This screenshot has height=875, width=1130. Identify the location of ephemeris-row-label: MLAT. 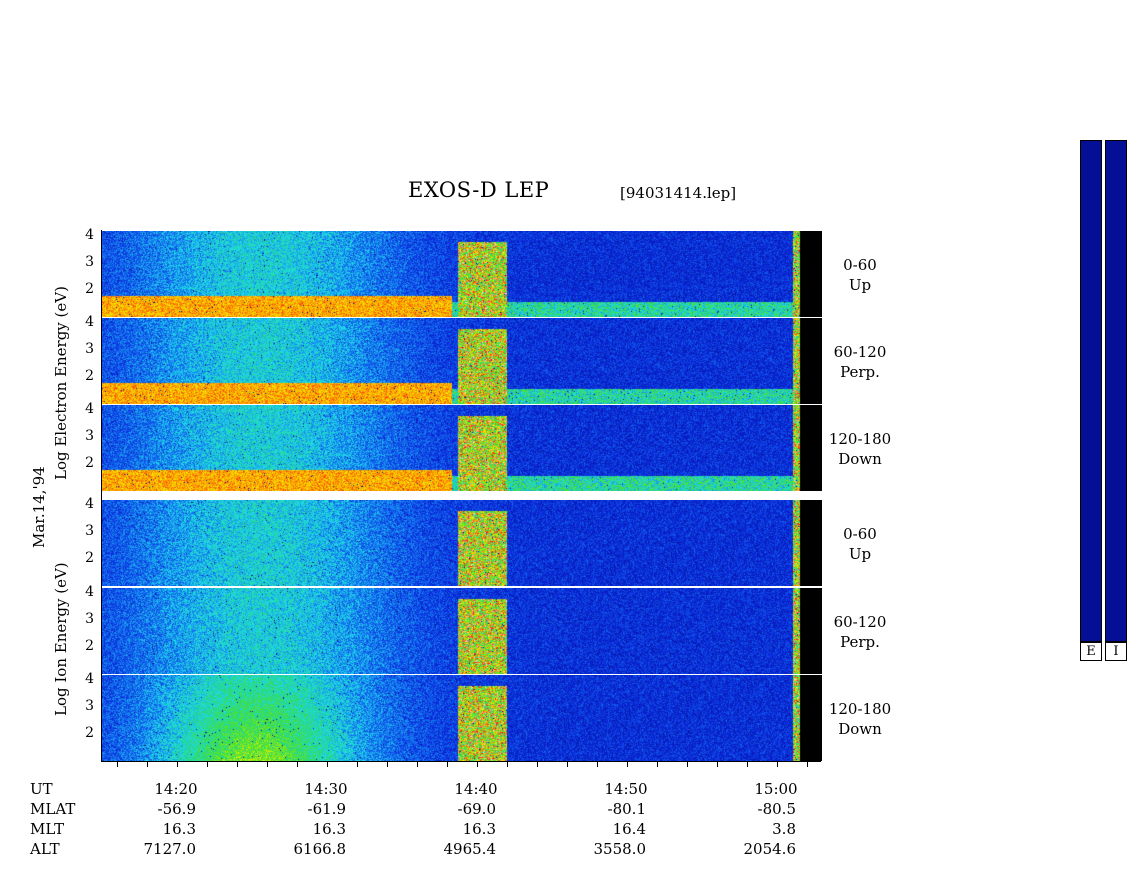
(53, 809).